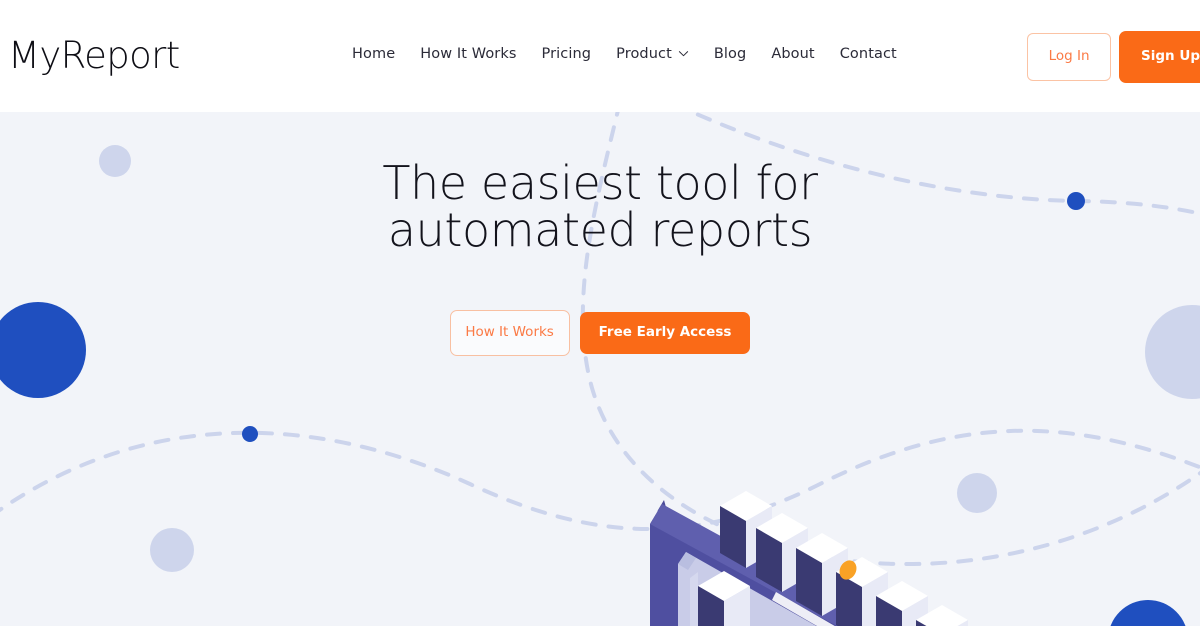 This screenshot has height=626, width=1200. Describe the element at coordinates (694, 599) in the screenshot. I see `screen-left-strip` at that location.